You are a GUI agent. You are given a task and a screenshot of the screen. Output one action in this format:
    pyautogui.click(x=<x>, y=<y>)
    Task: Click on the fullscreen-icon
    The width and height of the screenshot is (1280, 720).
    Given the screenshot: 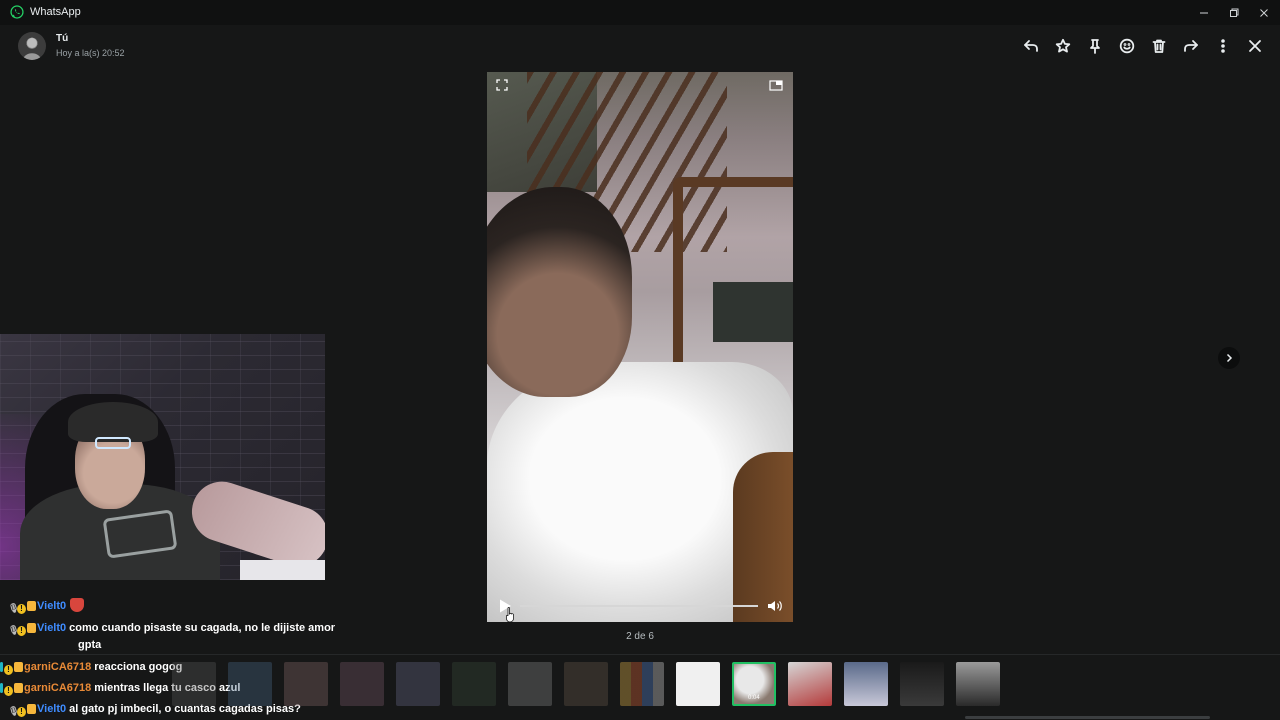 What is the action you would take?
    pyautogui.click(x=502, y=85)
    